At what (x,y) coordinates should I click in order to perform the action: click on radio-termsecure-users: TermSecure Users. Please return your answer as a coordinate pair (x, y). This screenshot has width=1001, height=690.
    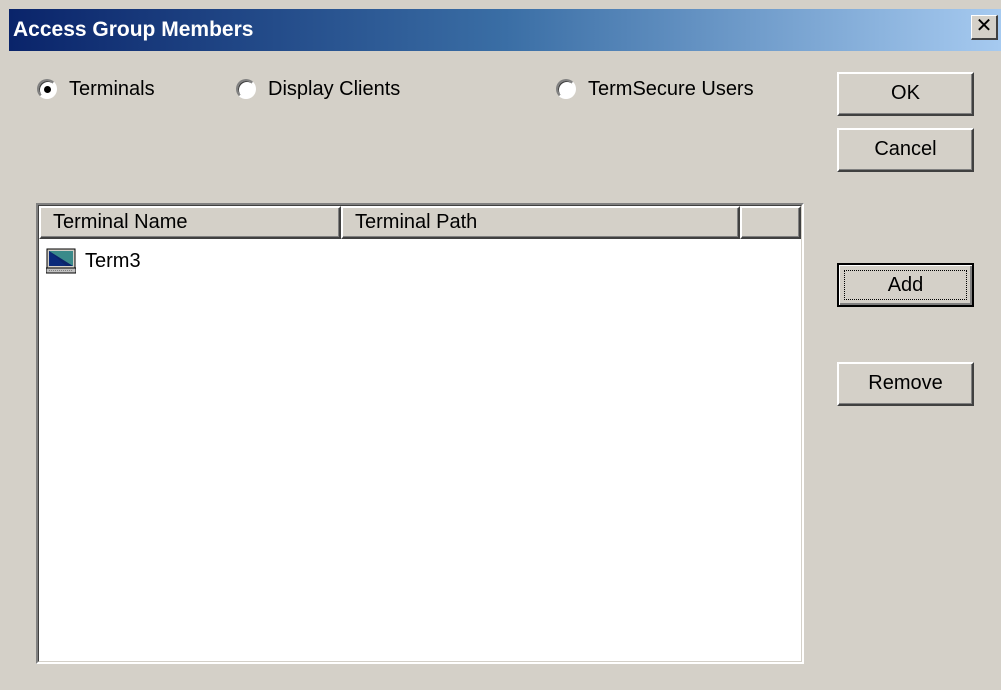
    Looking at the image, I should click on (655, 89).